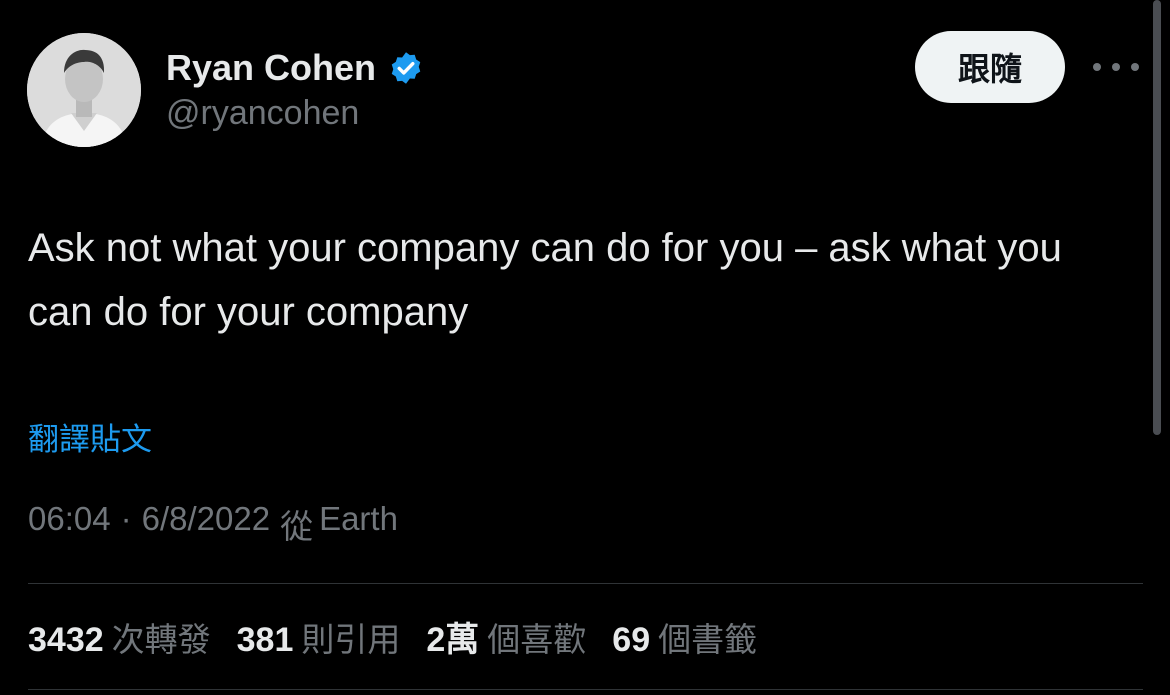 The width and height of the screenshot is (1170, 695). Describe the element at coordinates (631, 640) in the screenshot. I see `bookmarks-count: 69` at that location.